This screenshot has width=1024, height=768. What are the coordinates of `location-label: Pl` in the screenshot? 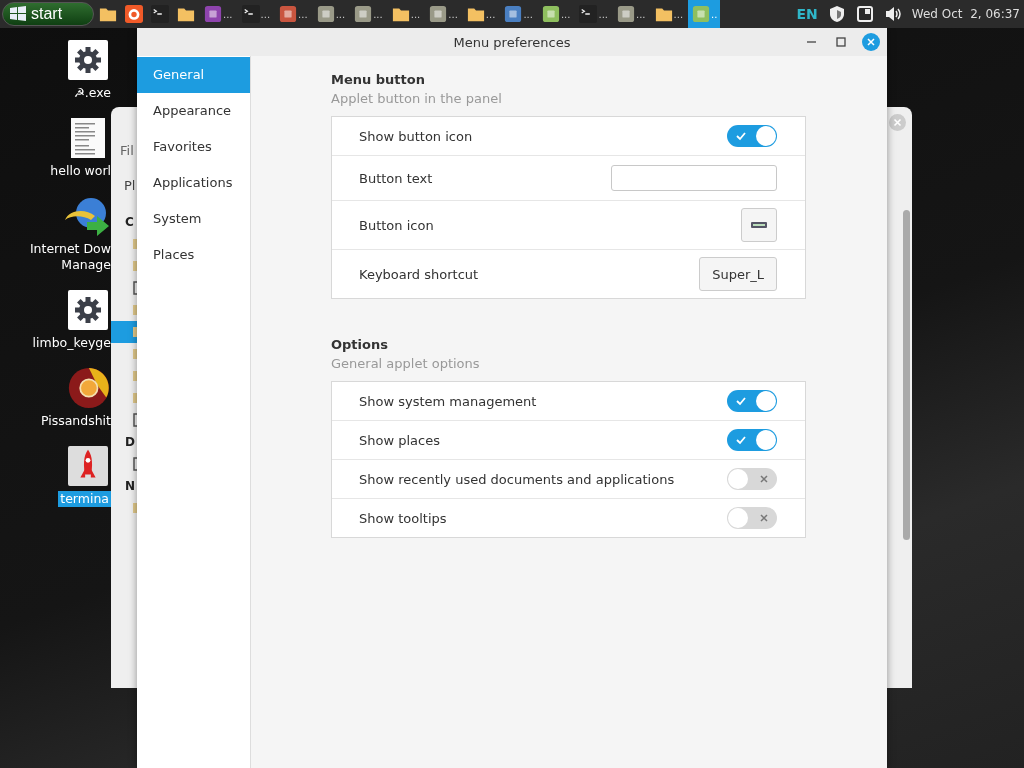 It's located at (130, 185).